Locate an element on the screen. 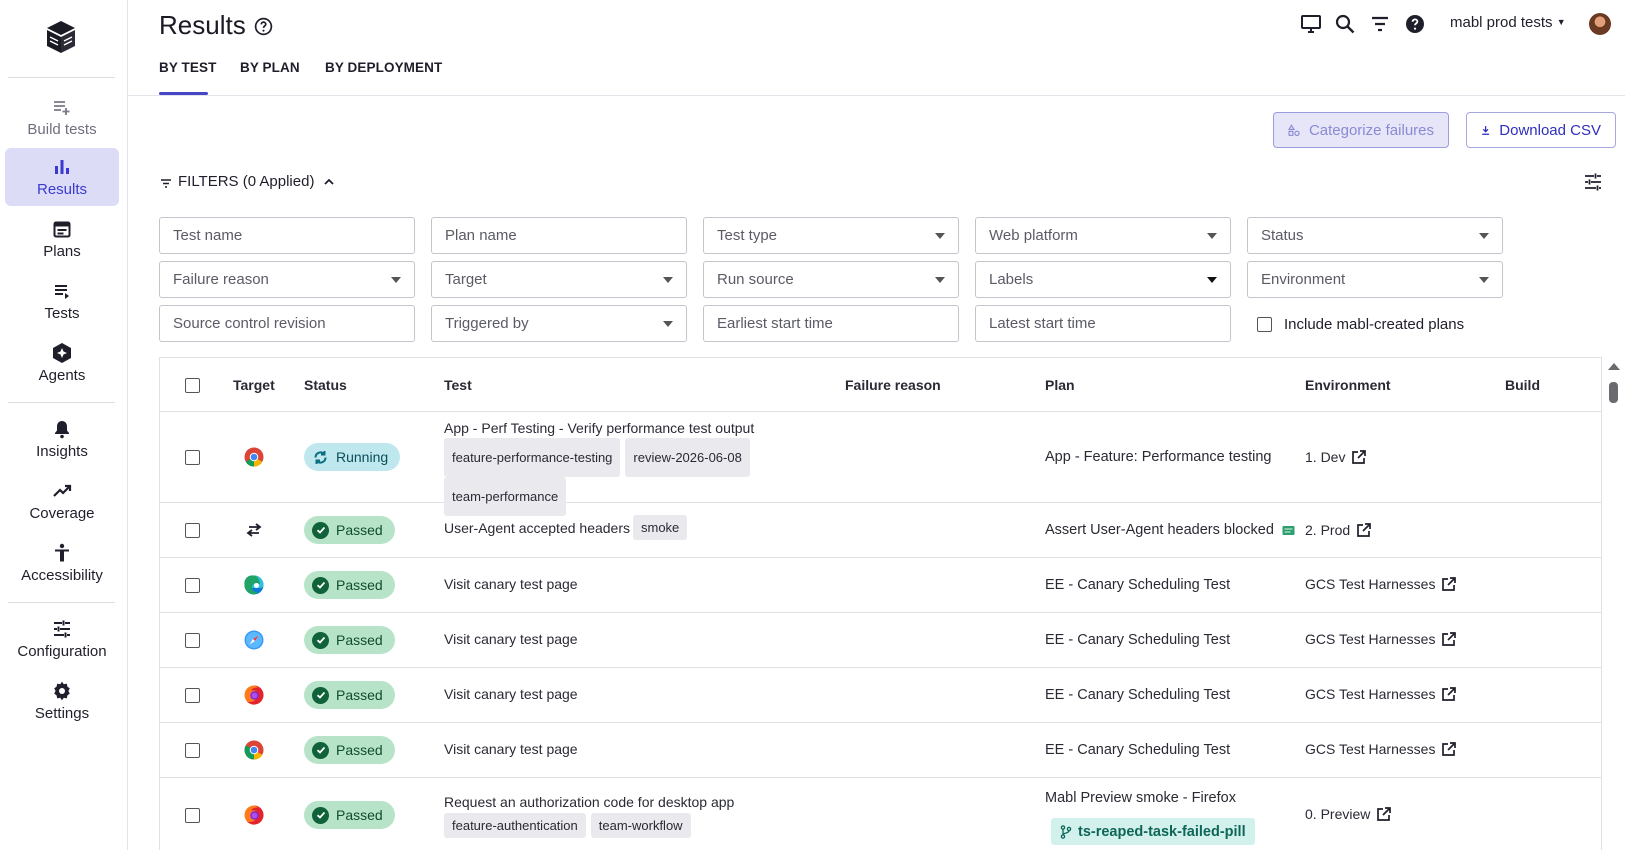 Image resolution: width=1625 pixels, height=850 pixels. external-link-icon is located at coordinates (1449, 748).